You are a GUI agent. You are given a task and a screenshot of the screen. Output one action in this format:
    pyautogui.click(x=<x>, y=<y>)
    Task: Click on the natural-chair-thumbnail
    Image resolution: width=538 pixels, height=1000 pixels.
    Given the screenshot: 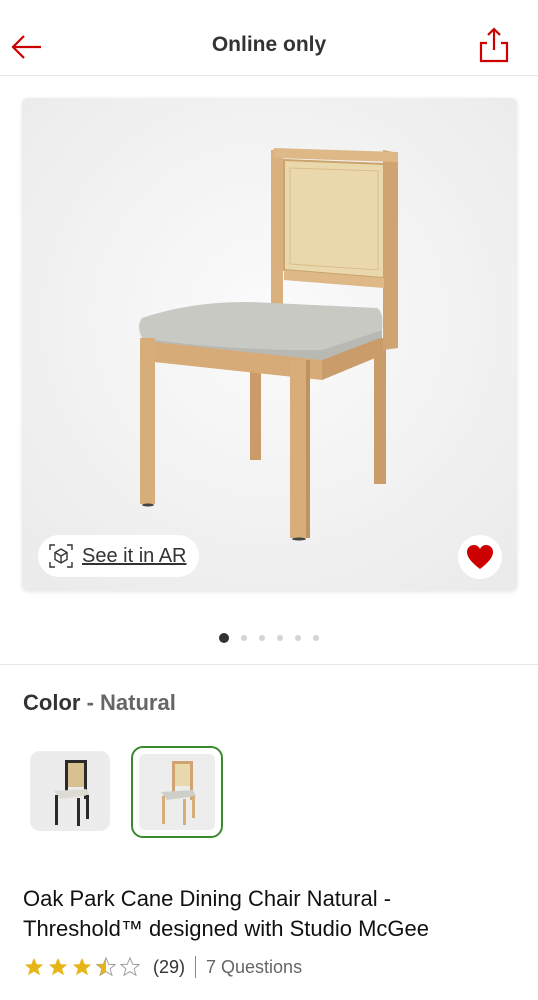 What is the action you would take?
    pyautogui.click(x=177, y=792)
    